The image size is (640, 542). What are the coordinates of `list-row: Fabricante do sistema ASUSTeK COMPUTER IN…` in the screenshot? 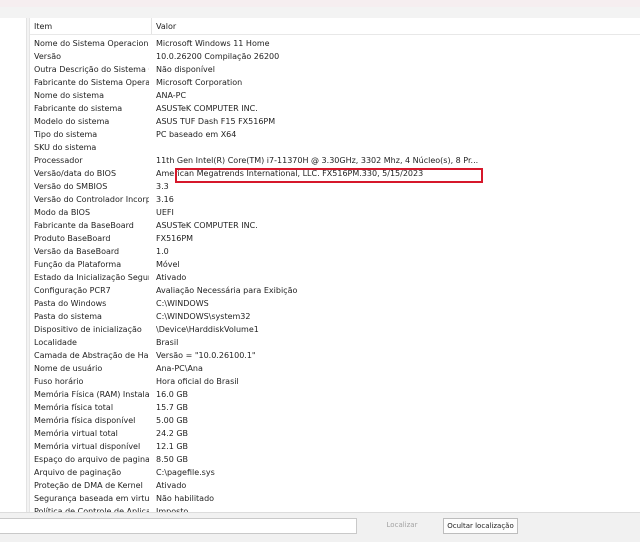 It's located at (335, 107).